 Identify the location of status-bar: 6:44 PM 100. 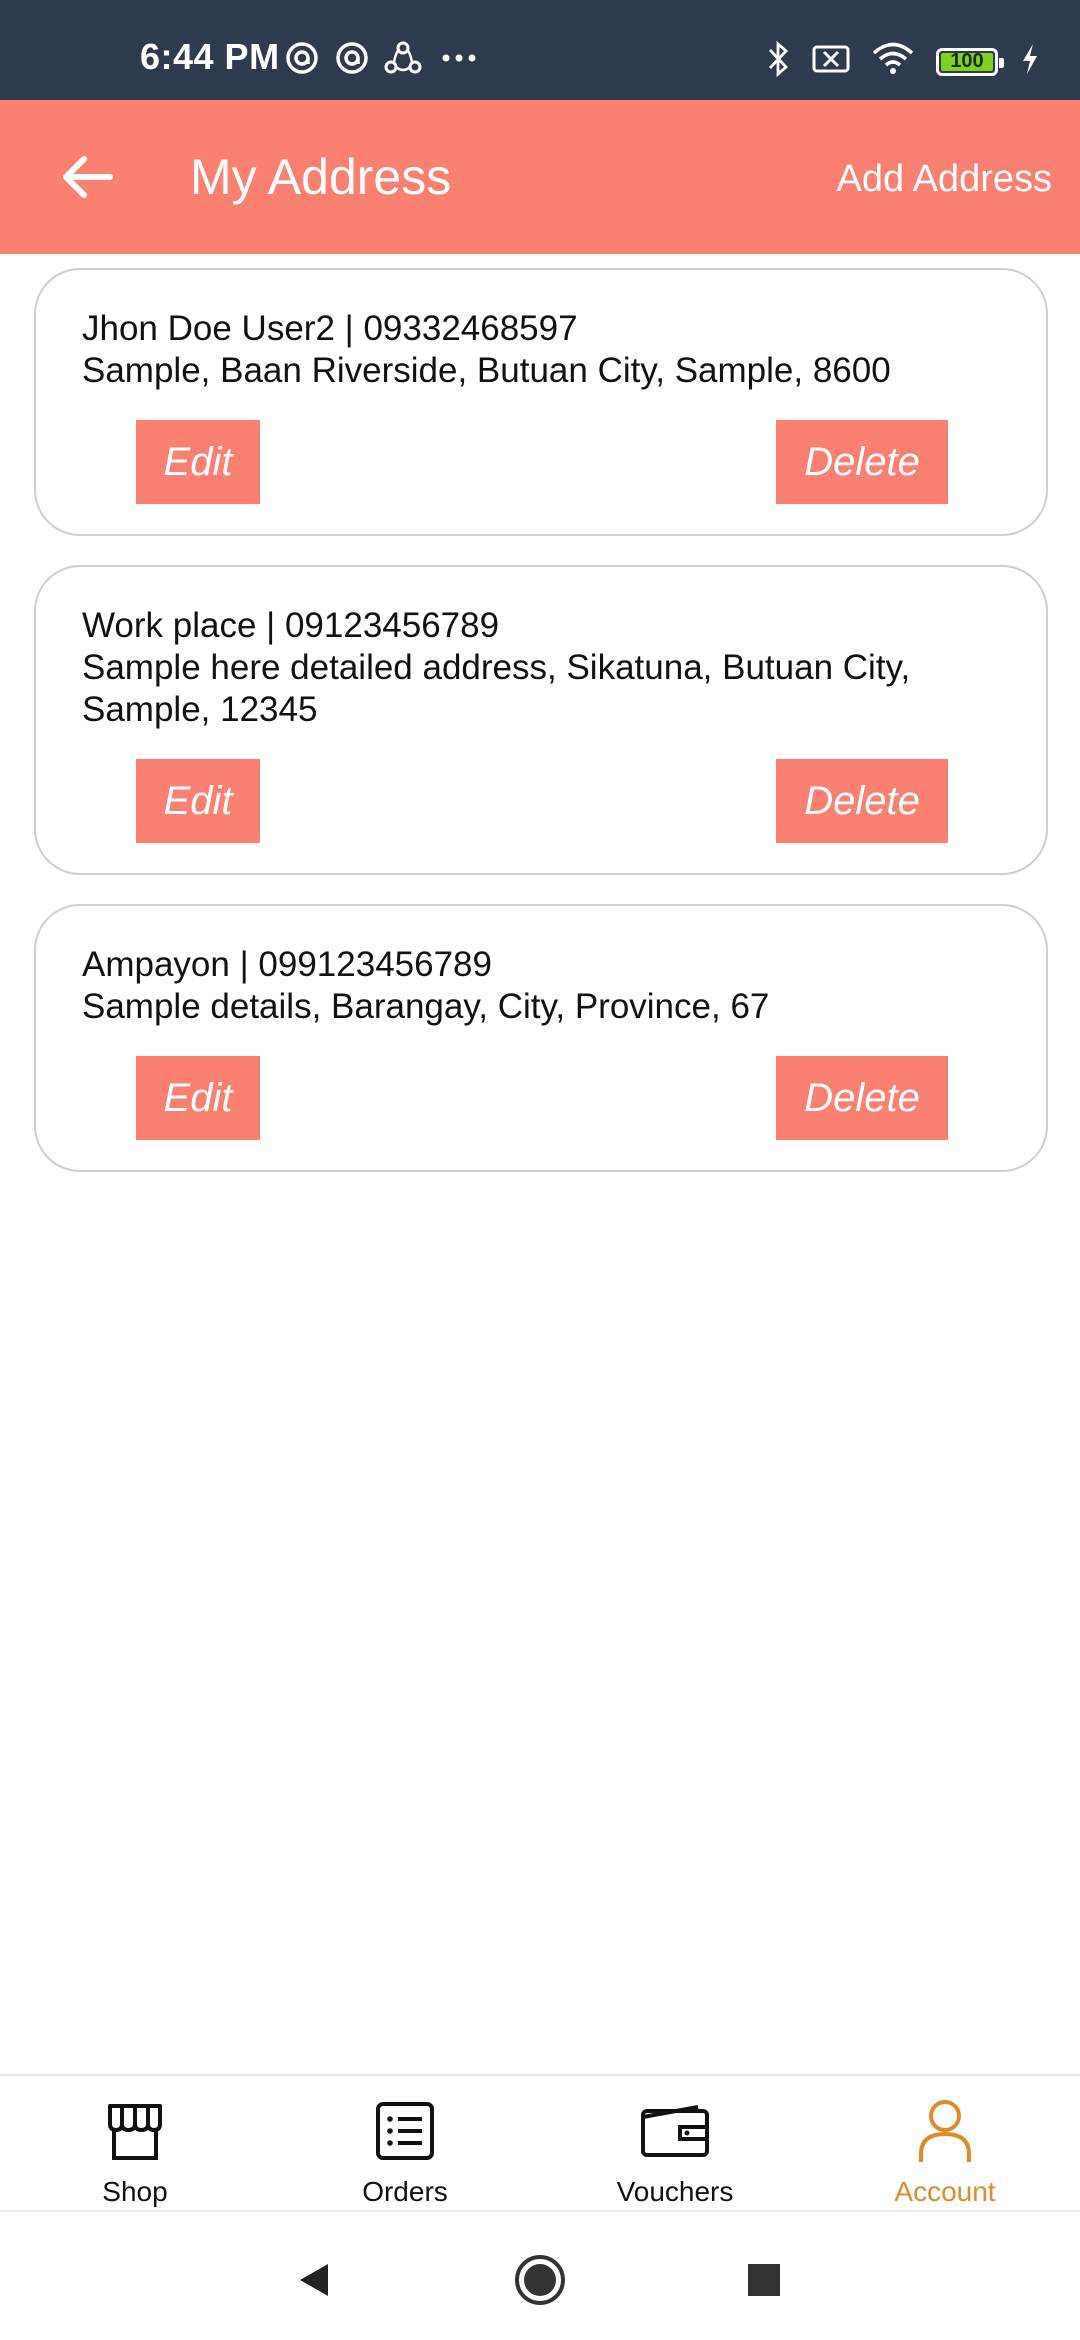
(540, 50).